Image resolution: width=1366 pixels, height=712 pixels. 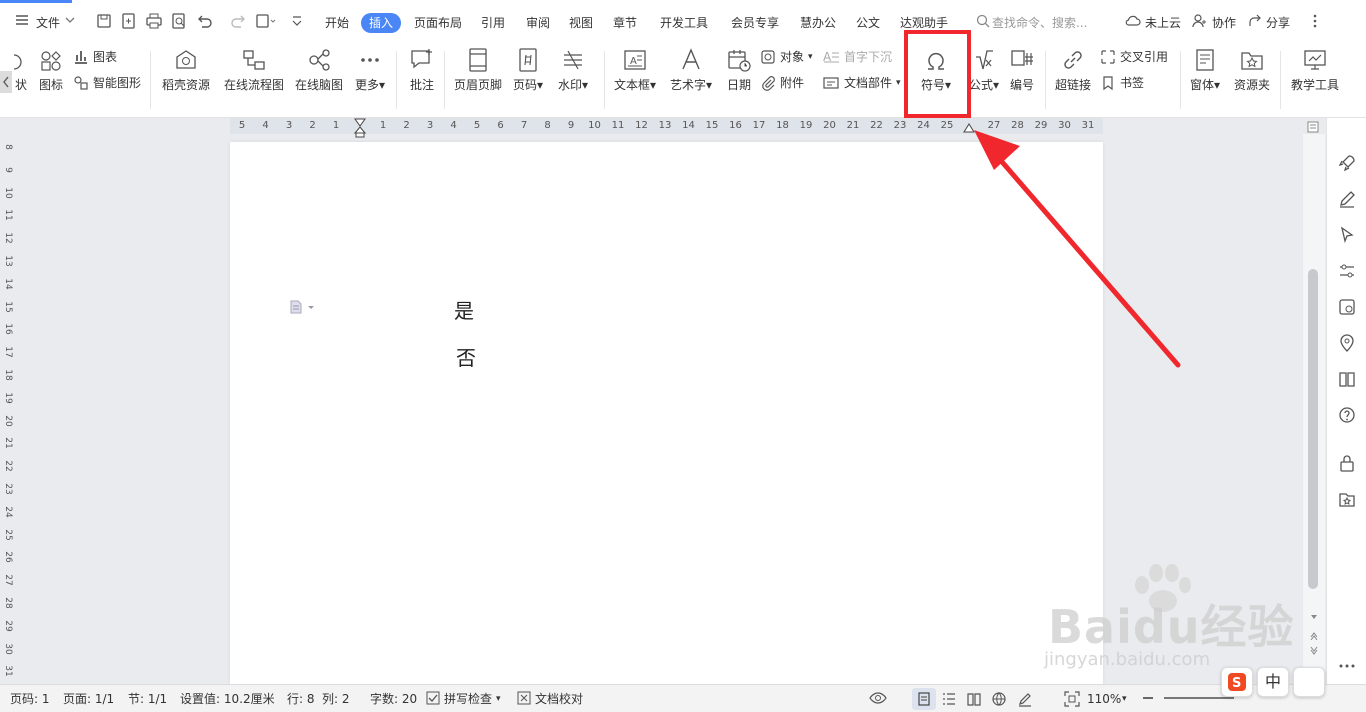 What do you see at coordinates (88, 699) in the screenshot?
I see `status-pages: 页面: 1/1` at bounding box center [88, 699].